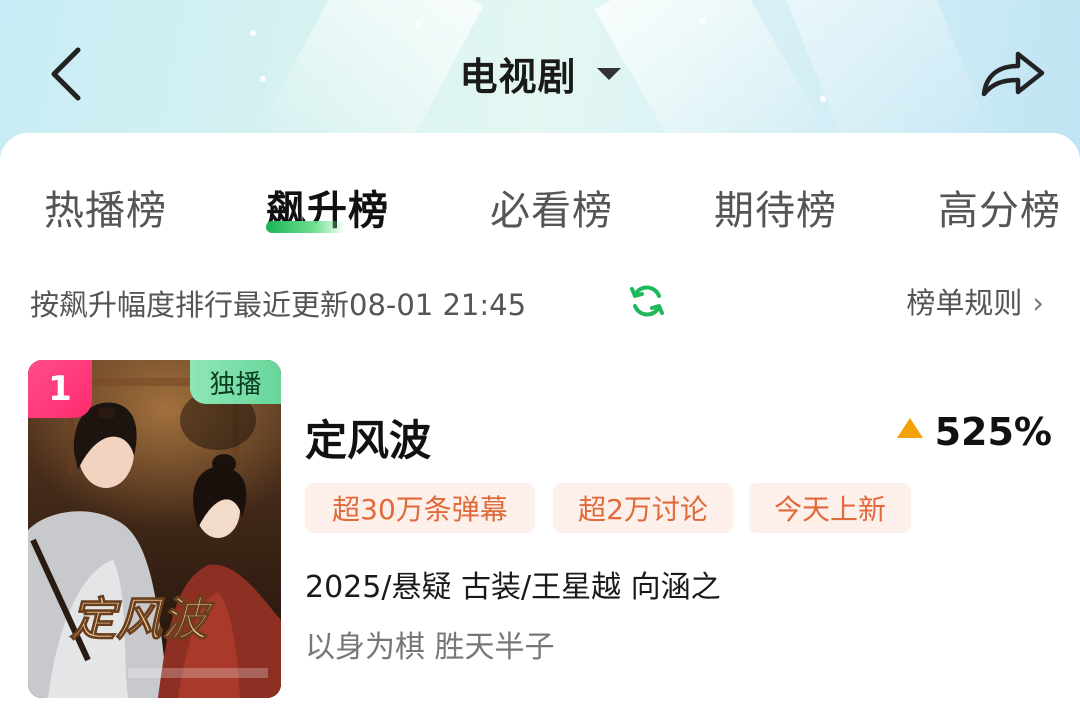  I want to click on rise-indicator: 525%, so click(974, 432).